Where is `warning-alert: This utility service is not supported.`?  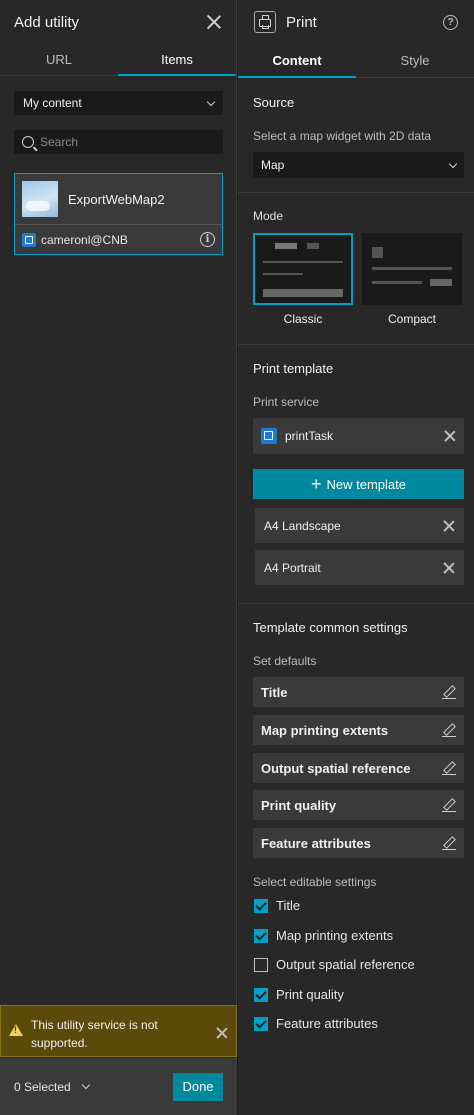 warning-alert: This utility service is not supported. is located at coordinates (118, 1031).